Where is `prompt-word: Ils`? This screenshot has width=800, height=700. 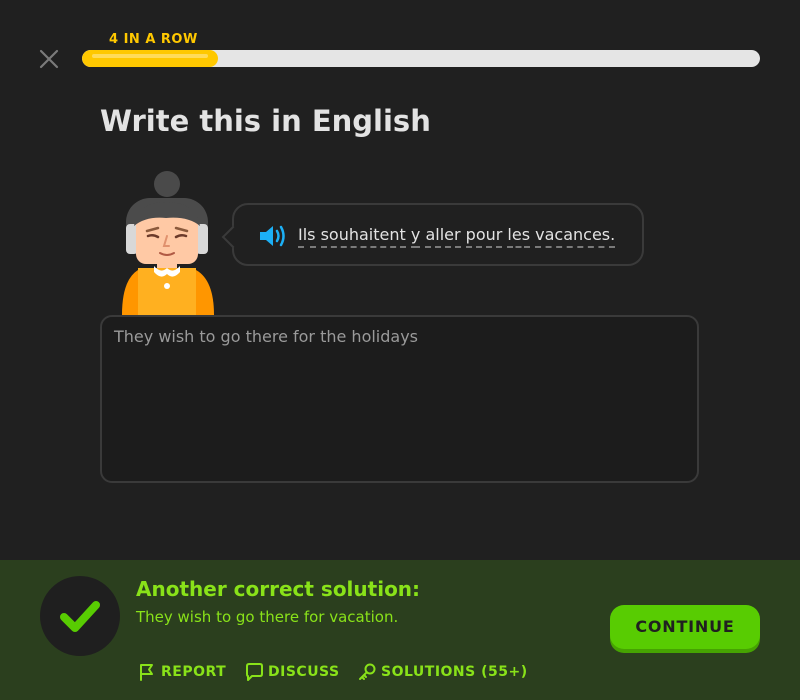 prompt-word: Ils is located at coordinates (307, 236).